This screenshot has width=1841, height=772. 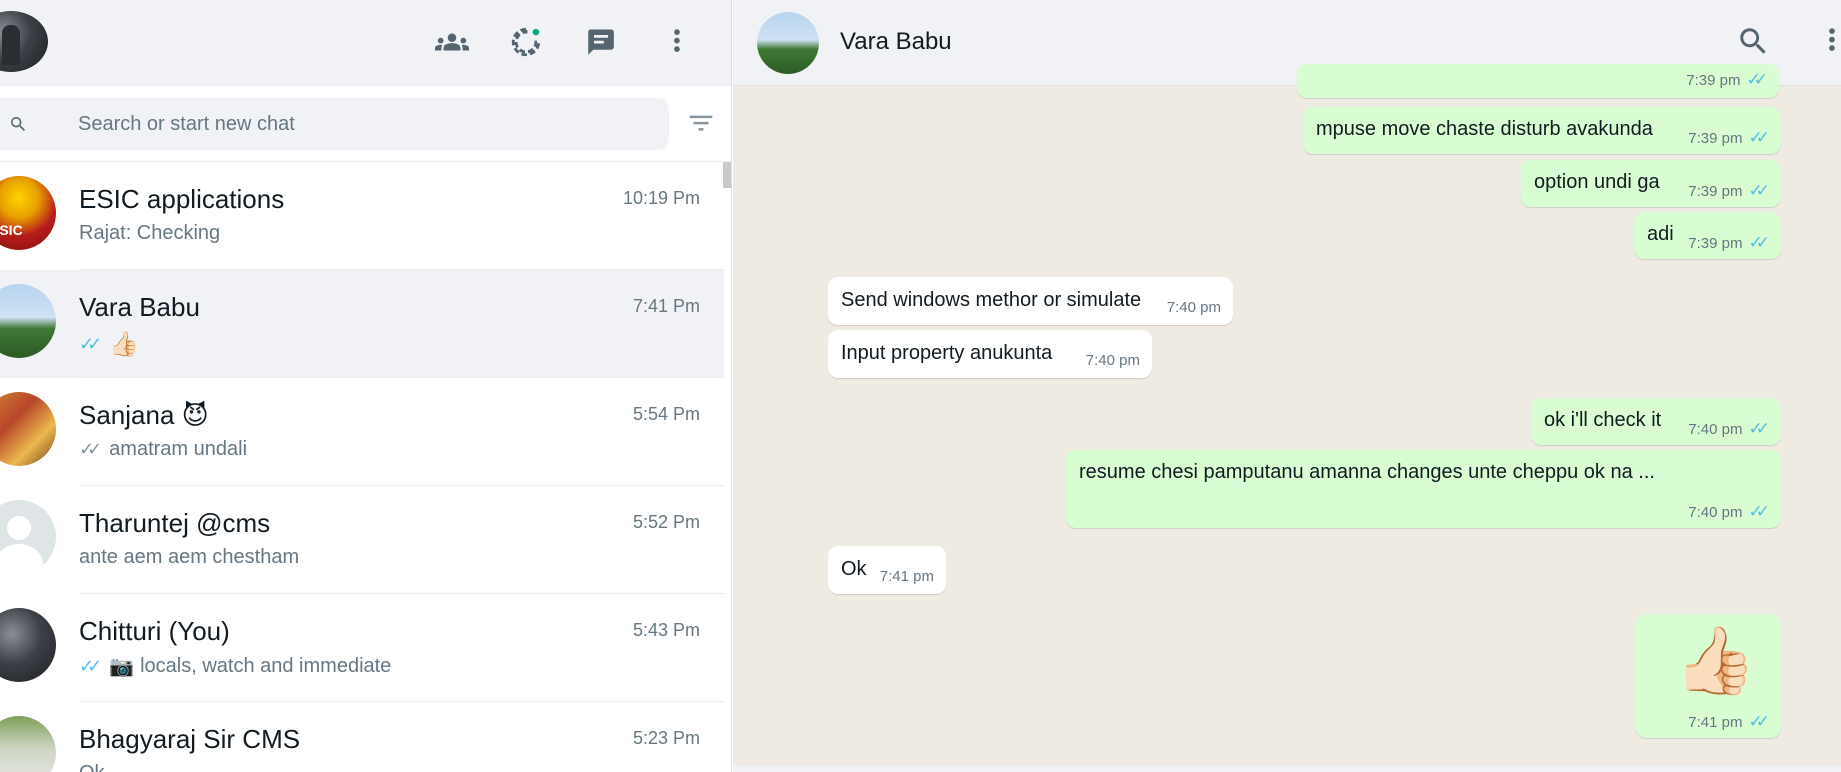 What do you see at coordinates (896, 42) in the screenshot?
I see `contact-name: Vara Babu` at bounding box center [896, 42].